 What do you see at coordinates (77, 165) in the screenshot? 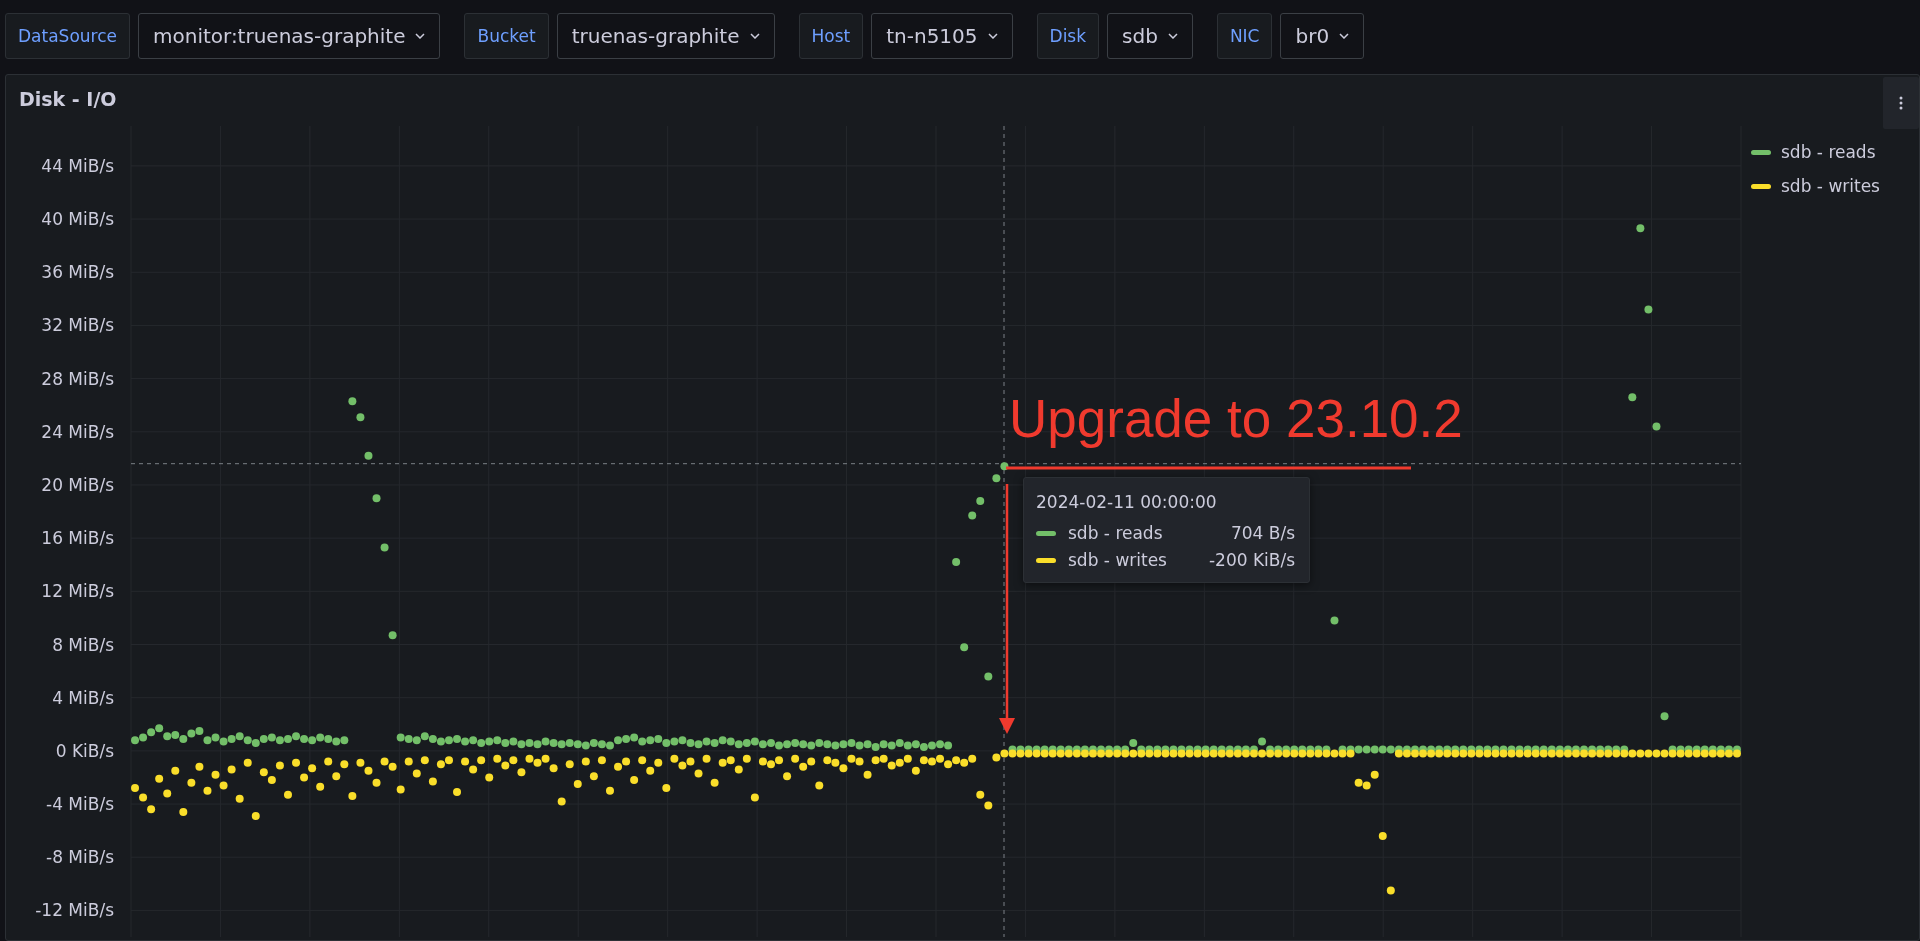
I see `axis-tick-label: 44 MiB/s` at bounding box center [77, 165].